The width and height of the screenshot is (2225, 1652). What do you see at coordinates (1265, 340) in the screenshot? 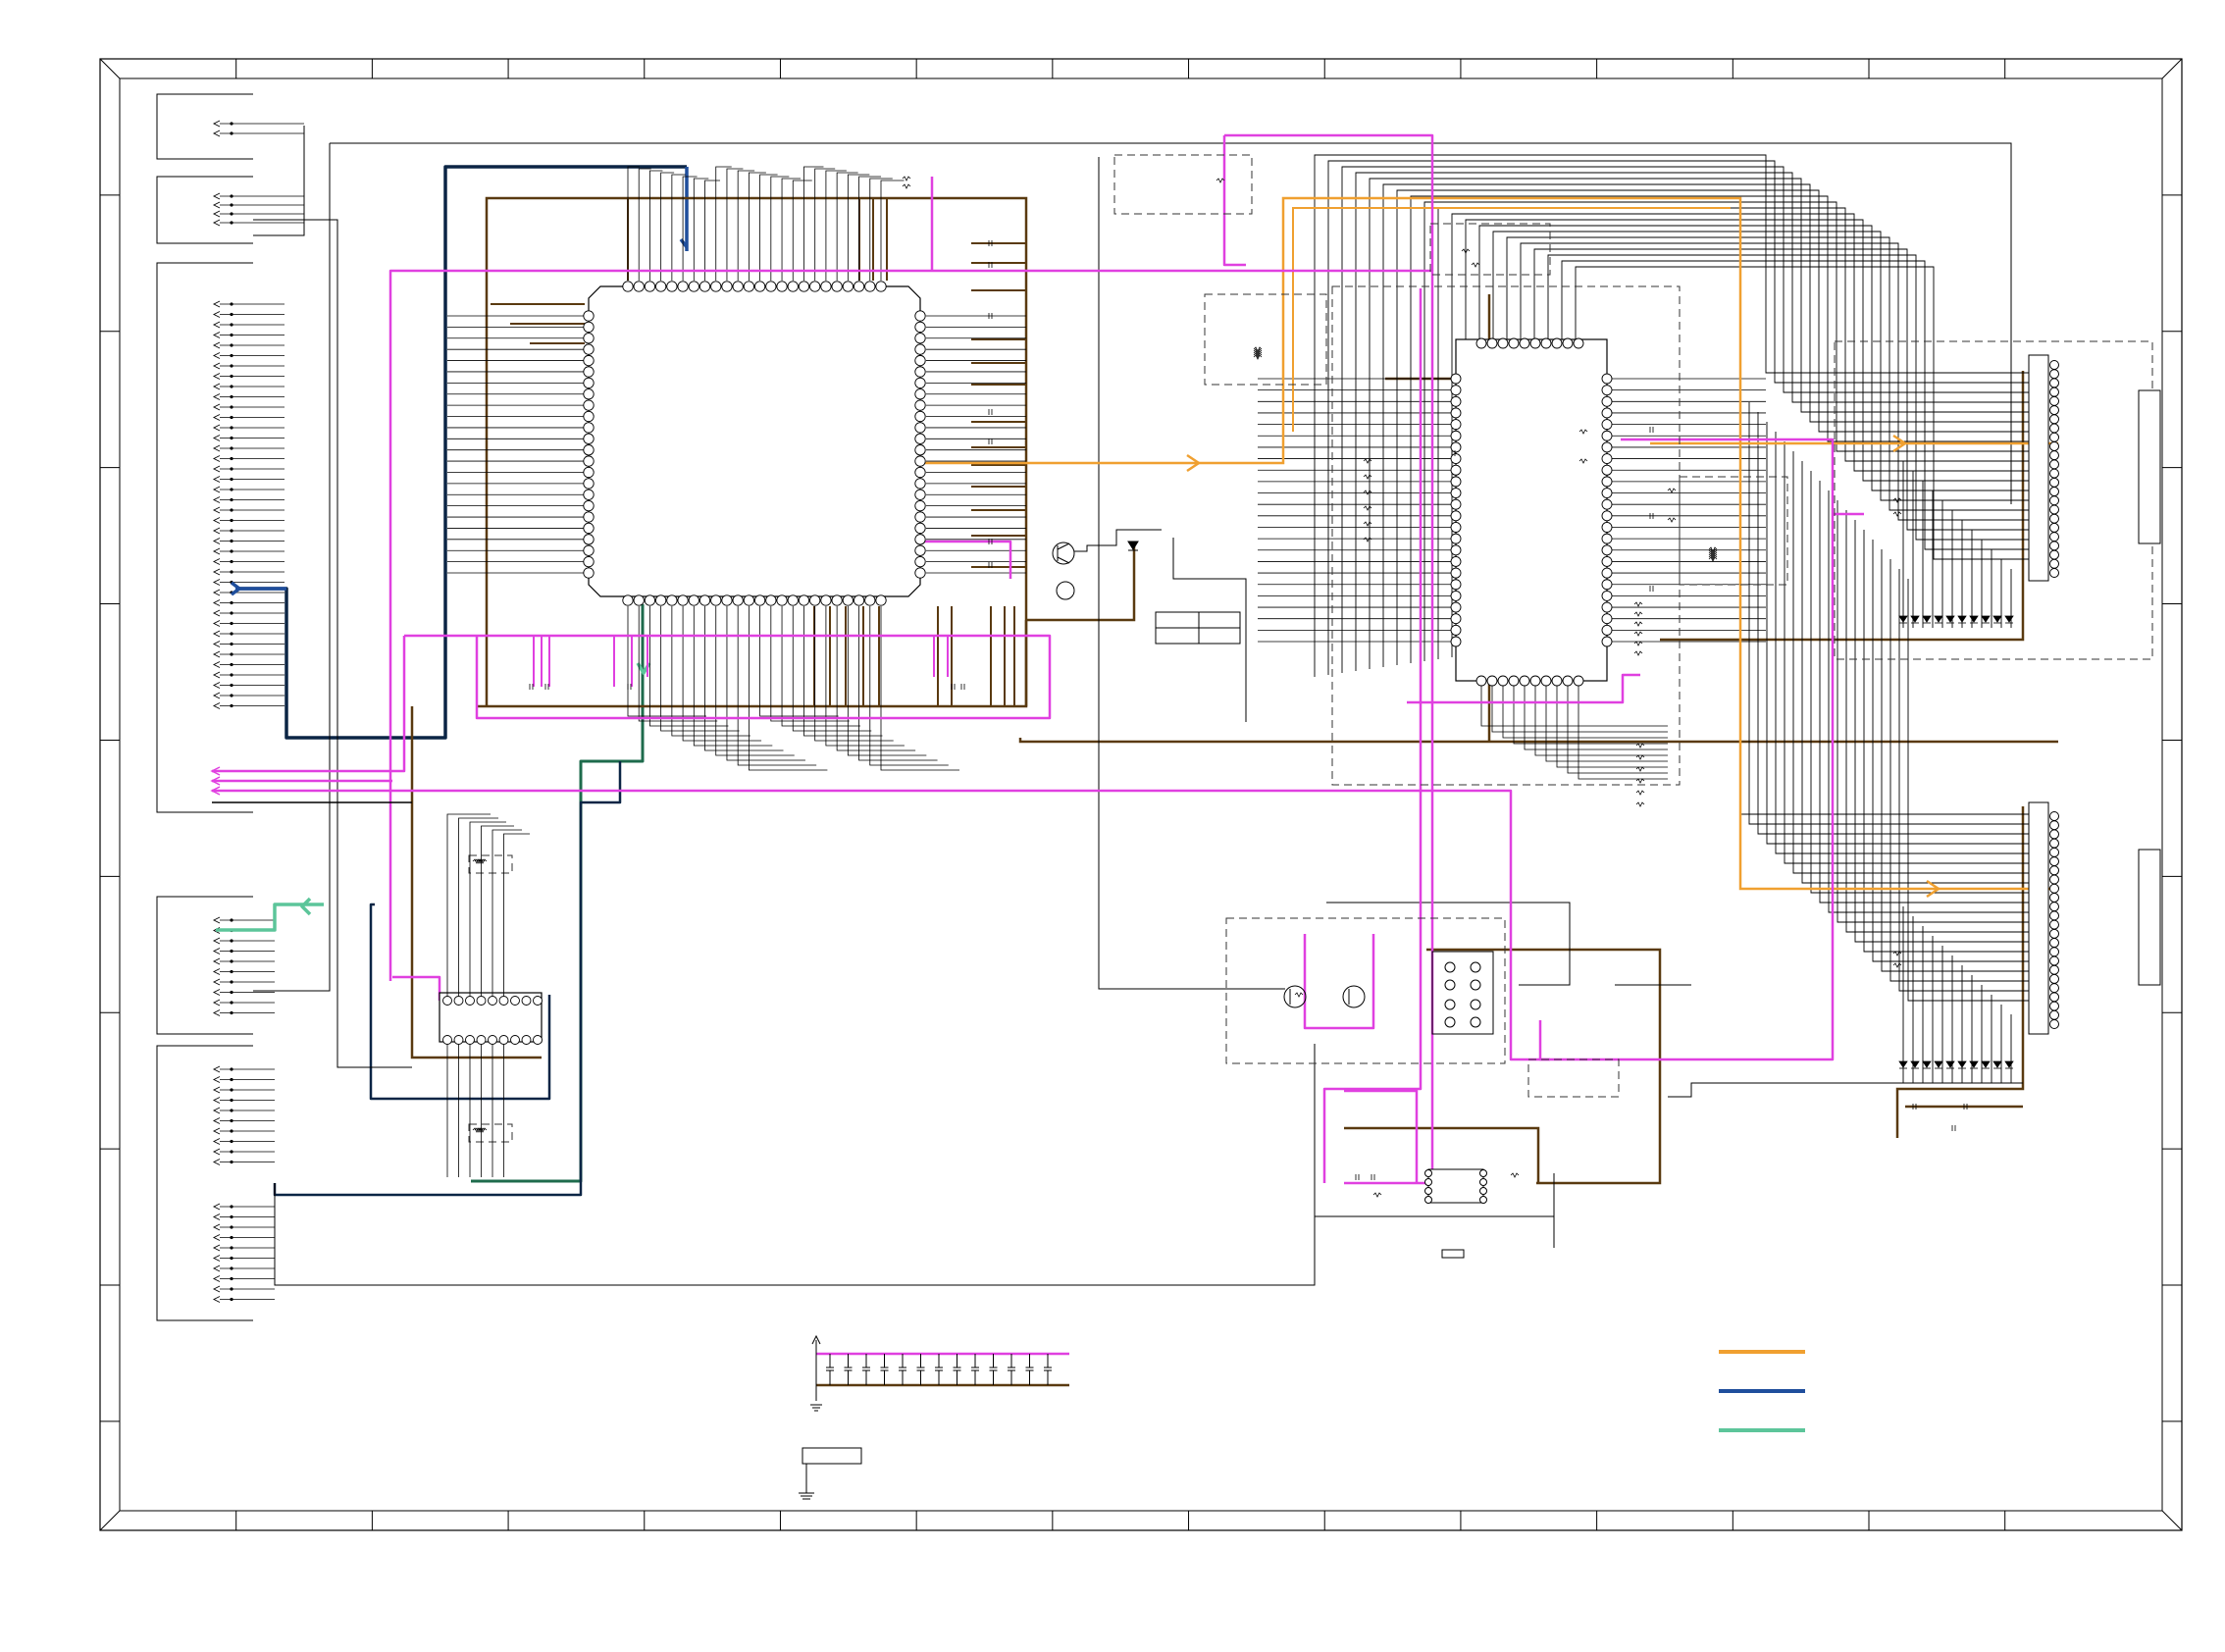
I see `block-resistor-array` at bounding box center [1265, 340].